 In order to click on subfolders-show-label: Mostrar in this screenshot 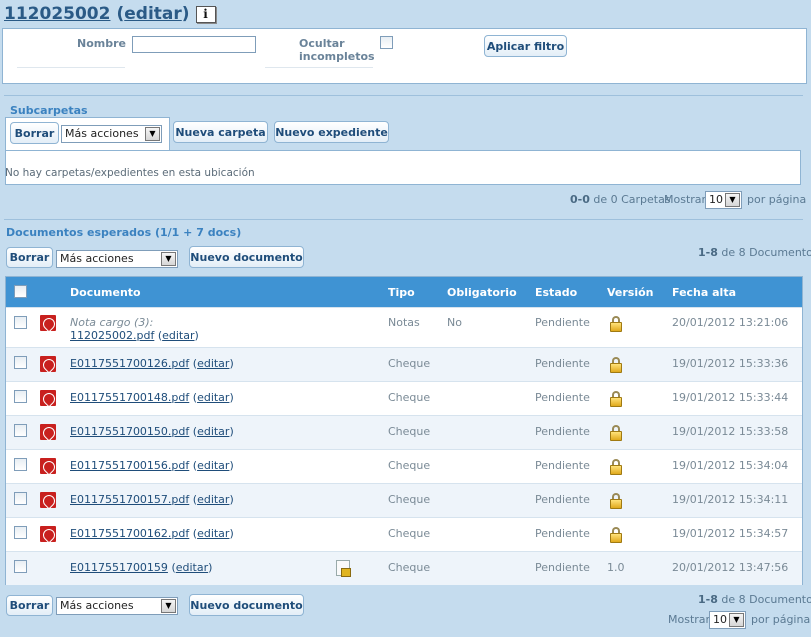, I will do `click(685, 199)`.